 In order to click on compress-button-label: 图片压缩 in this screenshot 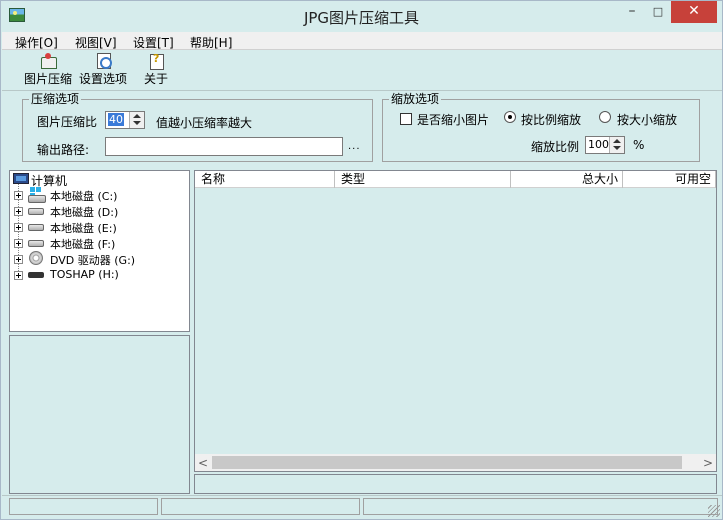, I will do `click(47, 79)`.